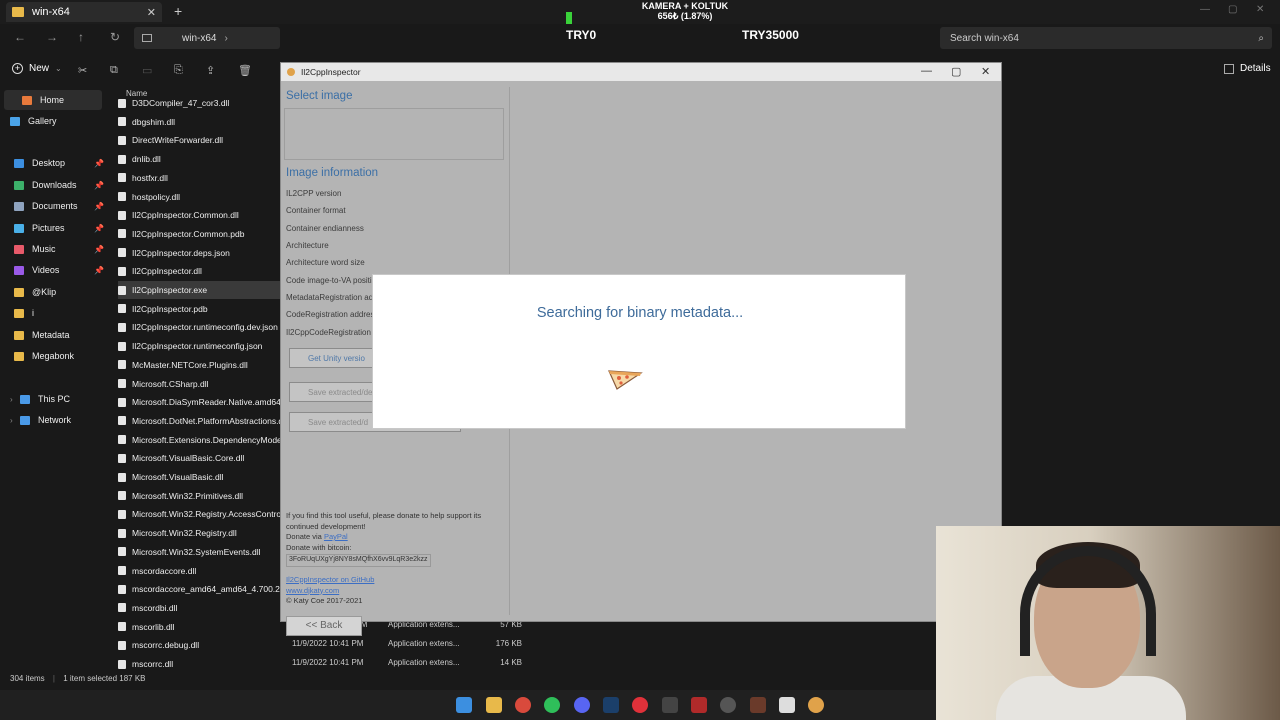  Describe the element at coordinates (201, 384) in the screenshot. I see `file-list-item: Microsoft.CSharp.dll` at that location.